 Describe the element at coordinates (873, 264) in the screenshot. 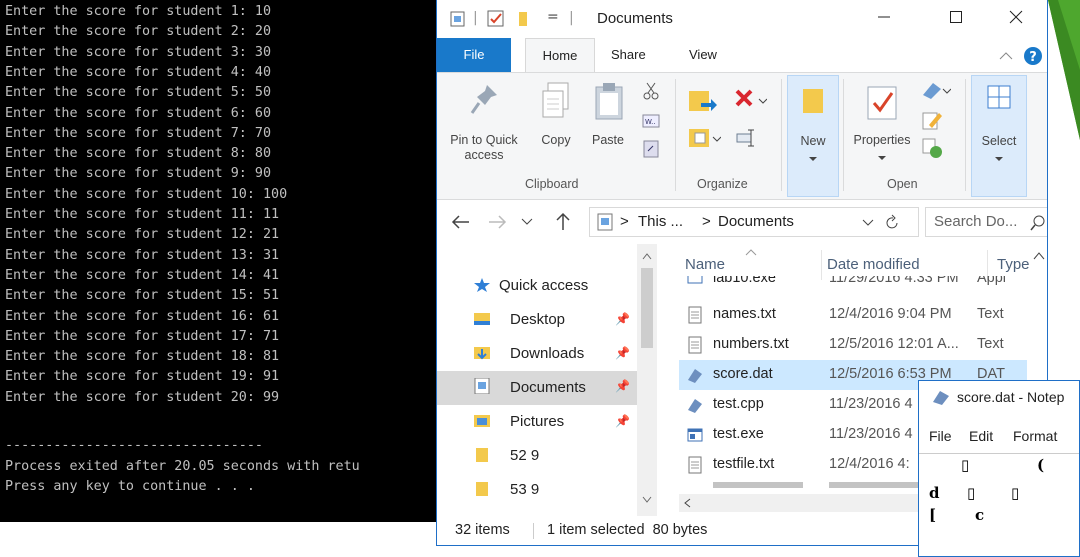

I see `column-date-modified: Date modified` at that location.